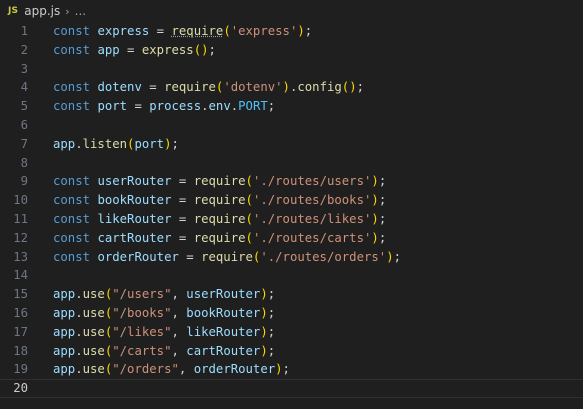 The height and width of the screenshot is (409, 583). Describe the element at coordinates (291, 106) in the screenshot. I see `code-line: 5 const port = process.env.PORT;` at that location.